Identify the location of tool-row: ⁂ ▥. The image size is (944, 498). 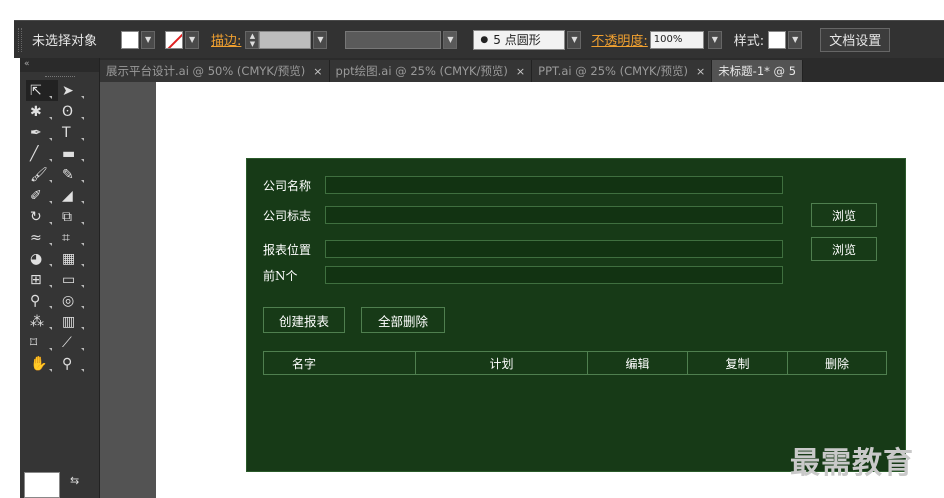
(59, 321).